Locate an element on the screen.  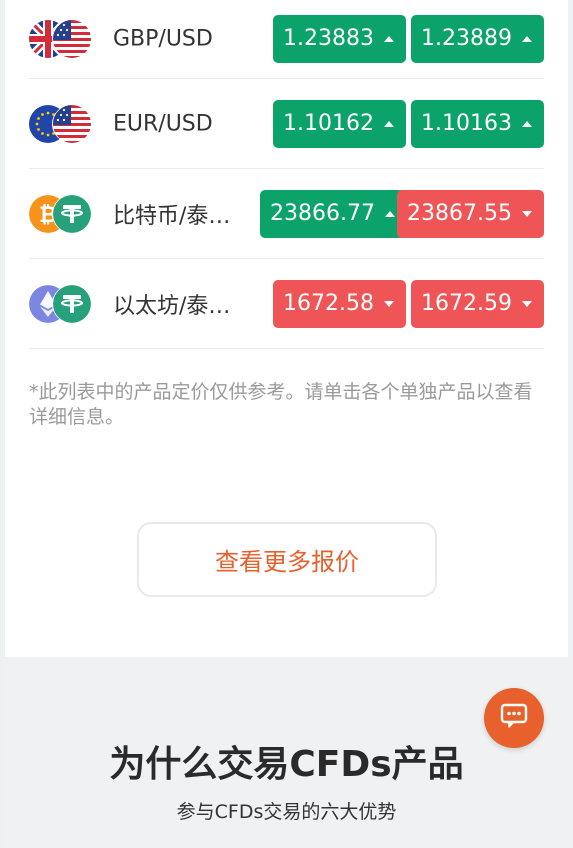
bid-price: 23866.77 is located at coordinates (322, 213).